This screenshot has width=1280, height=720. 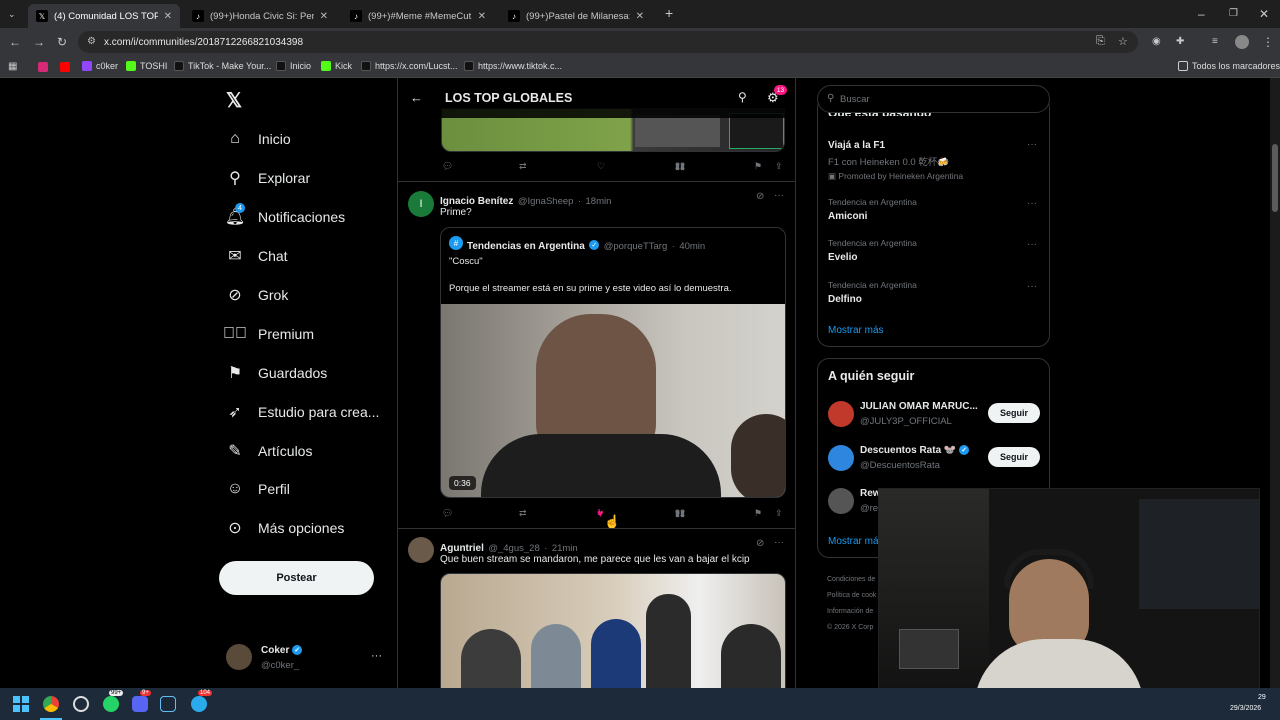 What do you see at coordinates (258, 139) in the screenshot?
I see `nav-item-inicio: ⌂ Inicio` at bounding box center [258, 139].